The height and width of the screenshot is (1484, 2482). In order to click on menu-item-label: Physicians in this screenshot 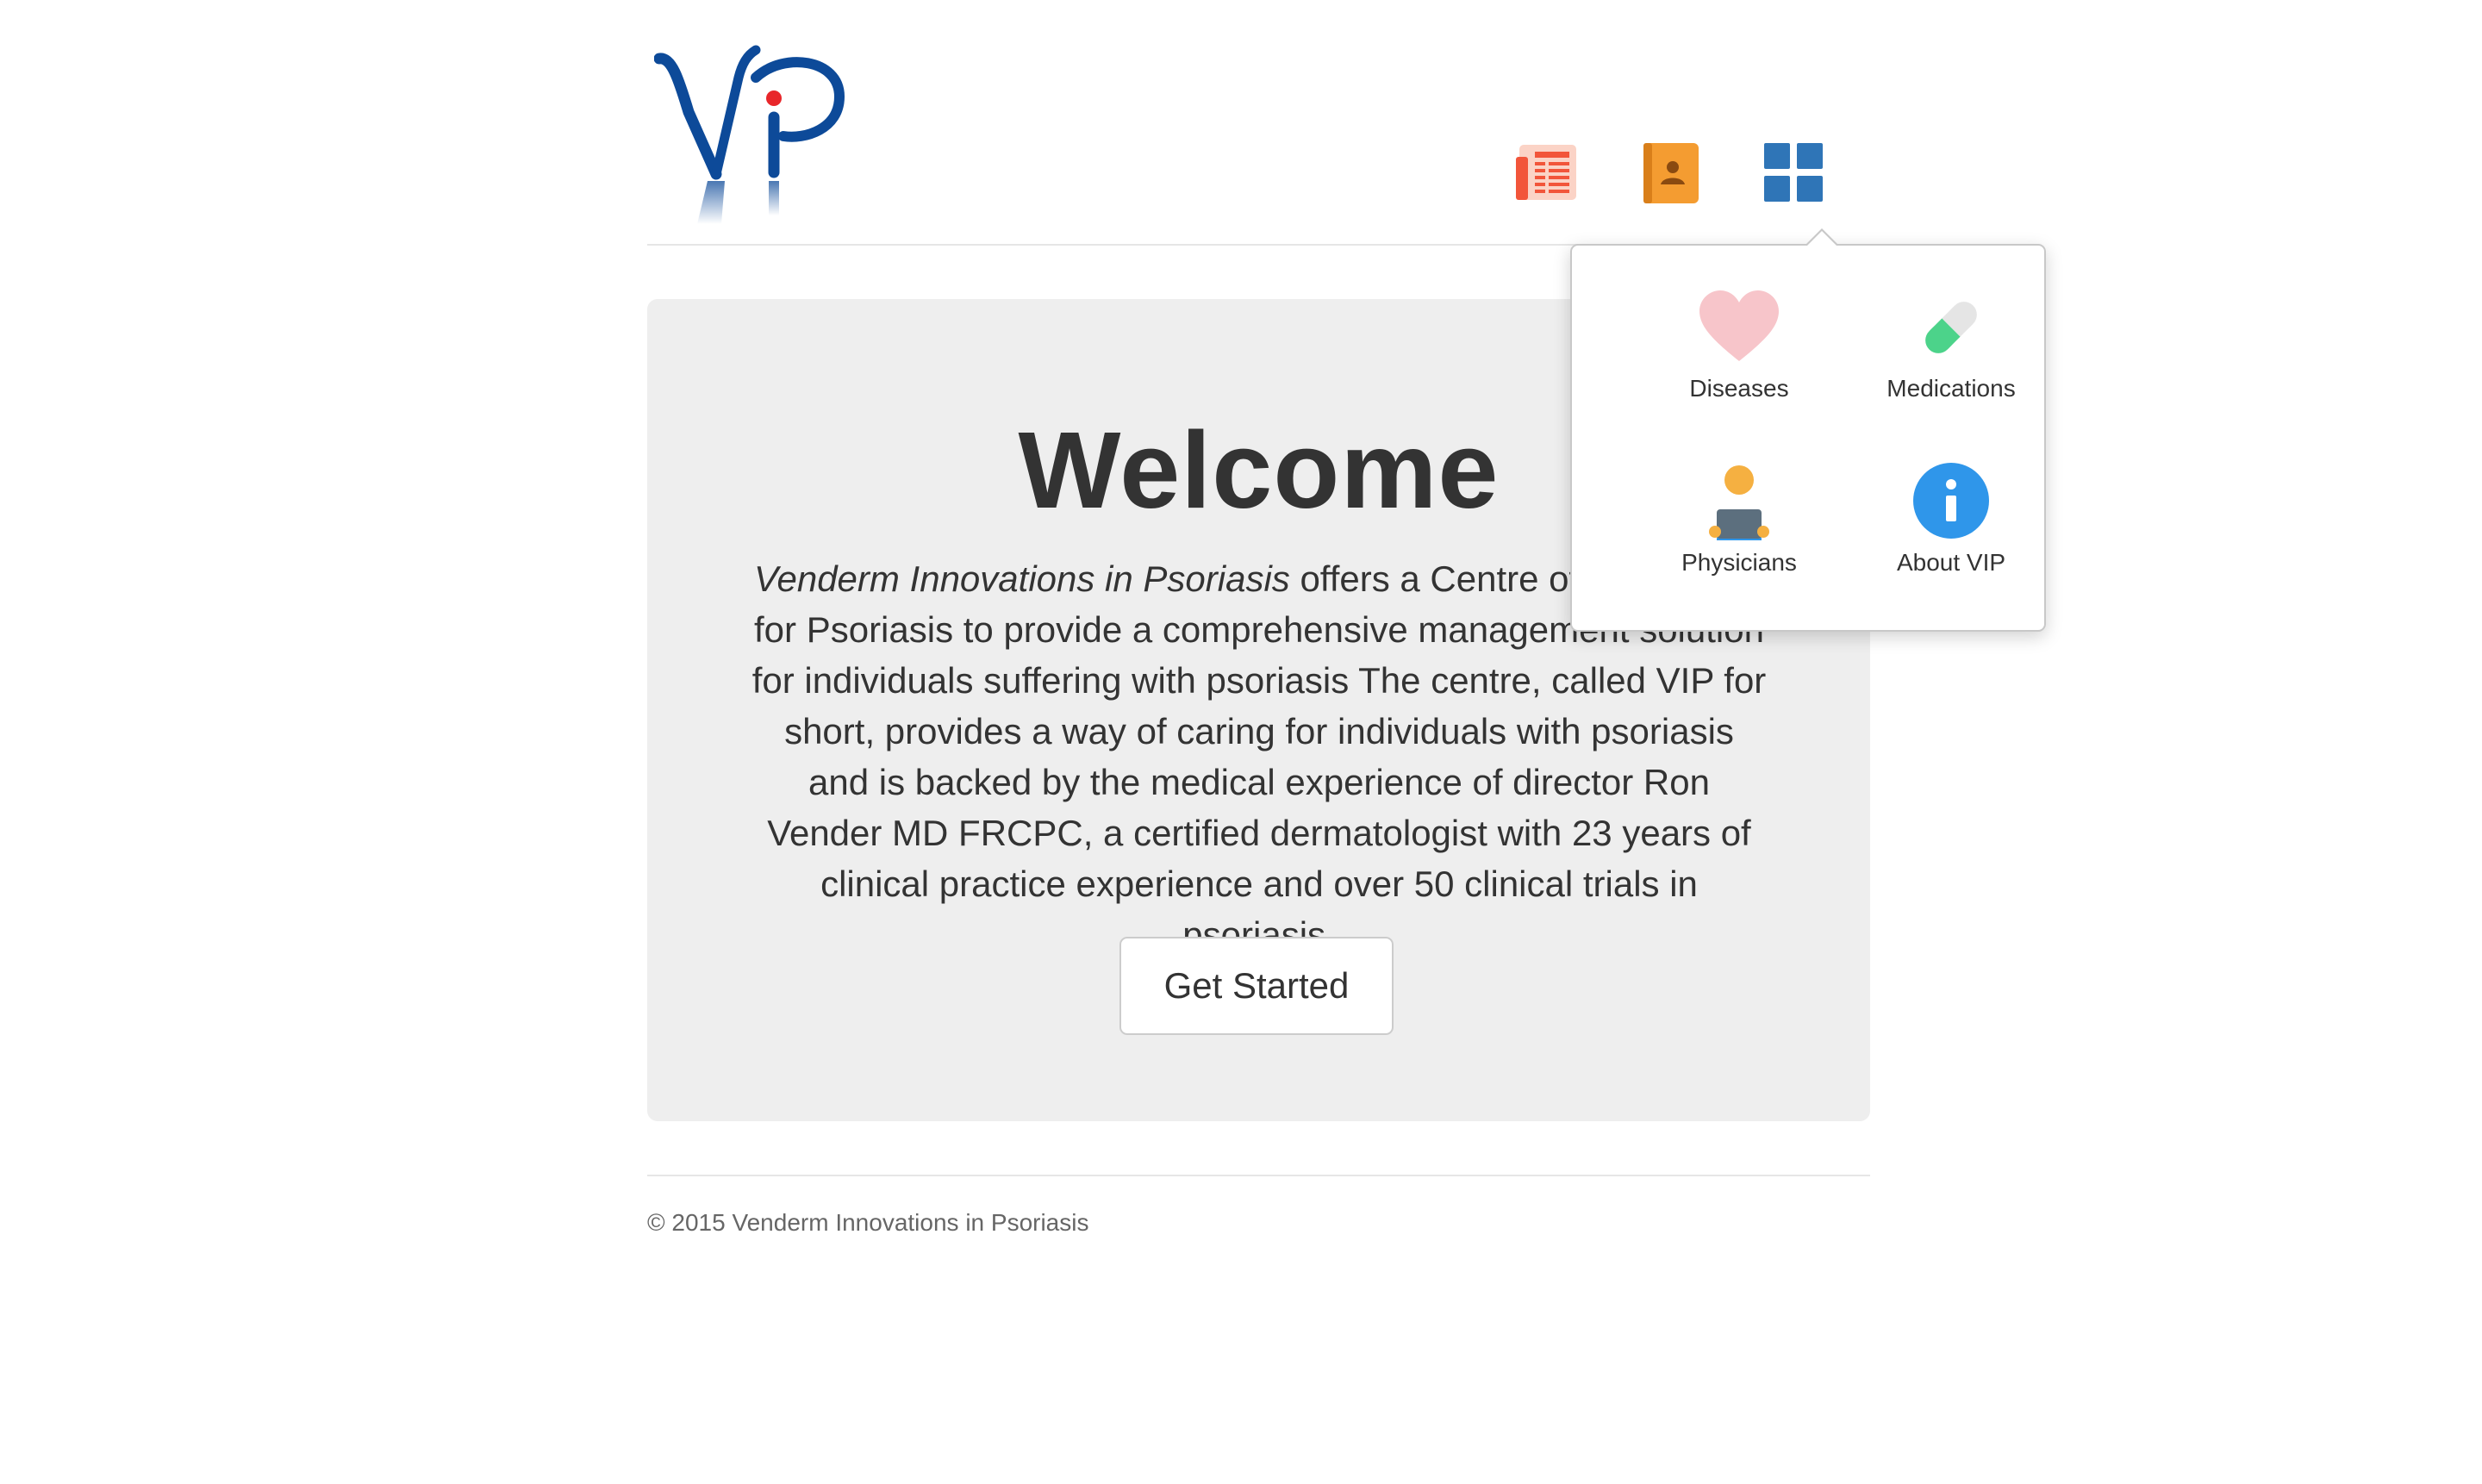, I will do `click(1739, 562)`.